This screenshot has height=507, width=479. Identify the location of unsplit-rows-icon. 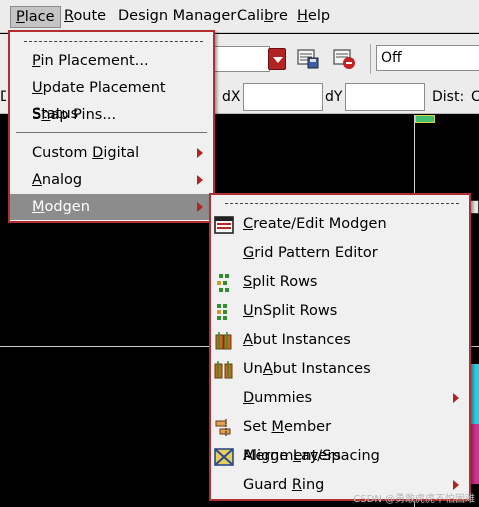
(222, 312).